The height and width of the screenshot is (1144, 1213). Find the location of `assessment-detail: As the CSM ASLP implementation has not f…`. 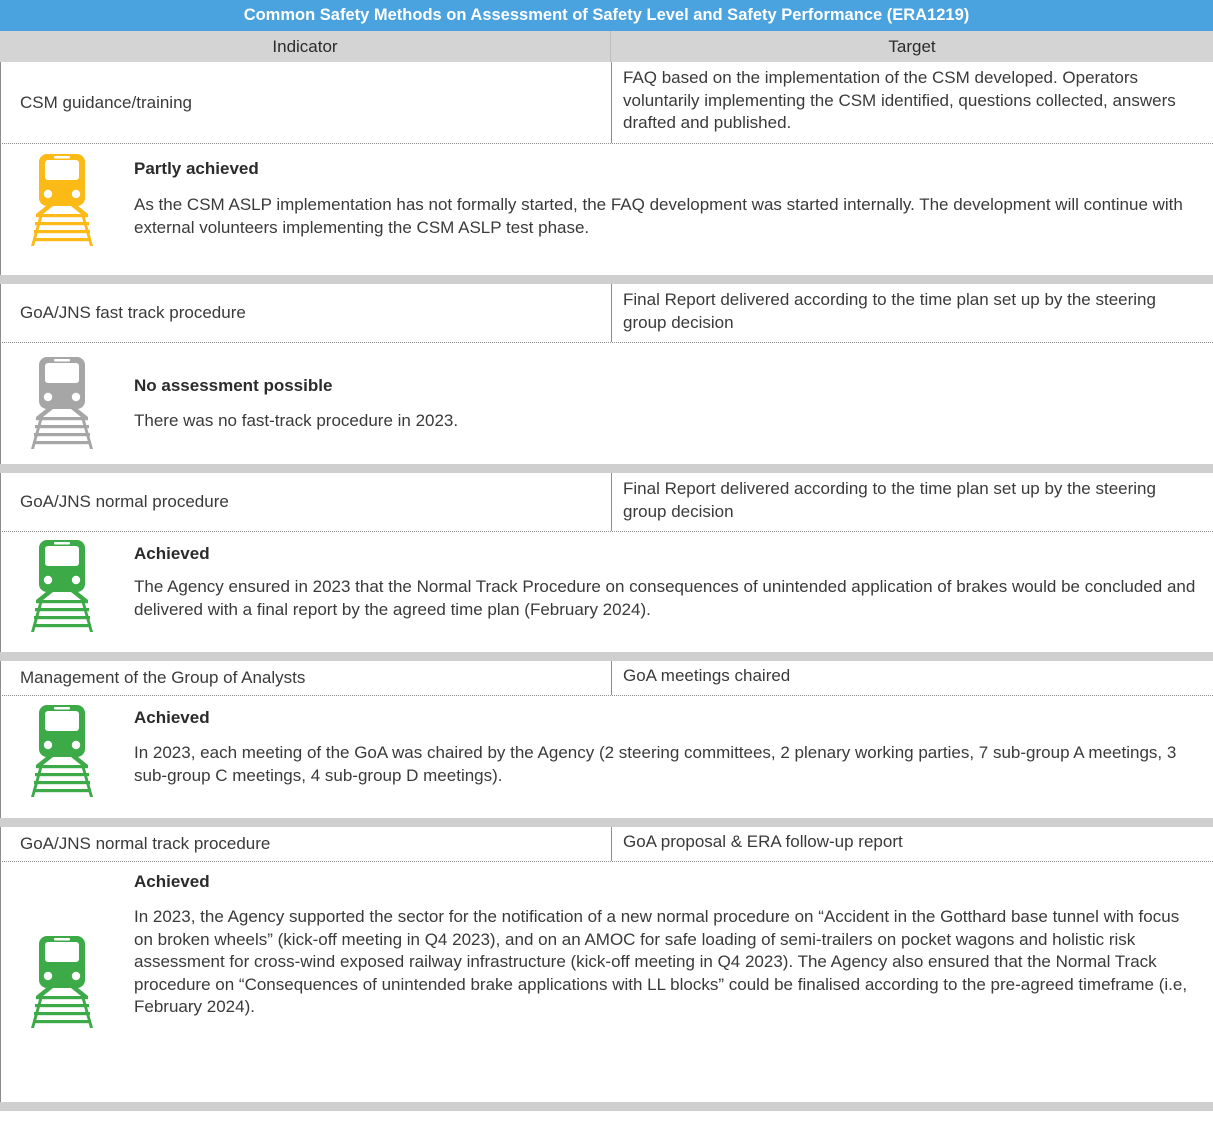

assessment-detail: As the CSM ASLP implementation has not f… is located at coordinates (658, 216).